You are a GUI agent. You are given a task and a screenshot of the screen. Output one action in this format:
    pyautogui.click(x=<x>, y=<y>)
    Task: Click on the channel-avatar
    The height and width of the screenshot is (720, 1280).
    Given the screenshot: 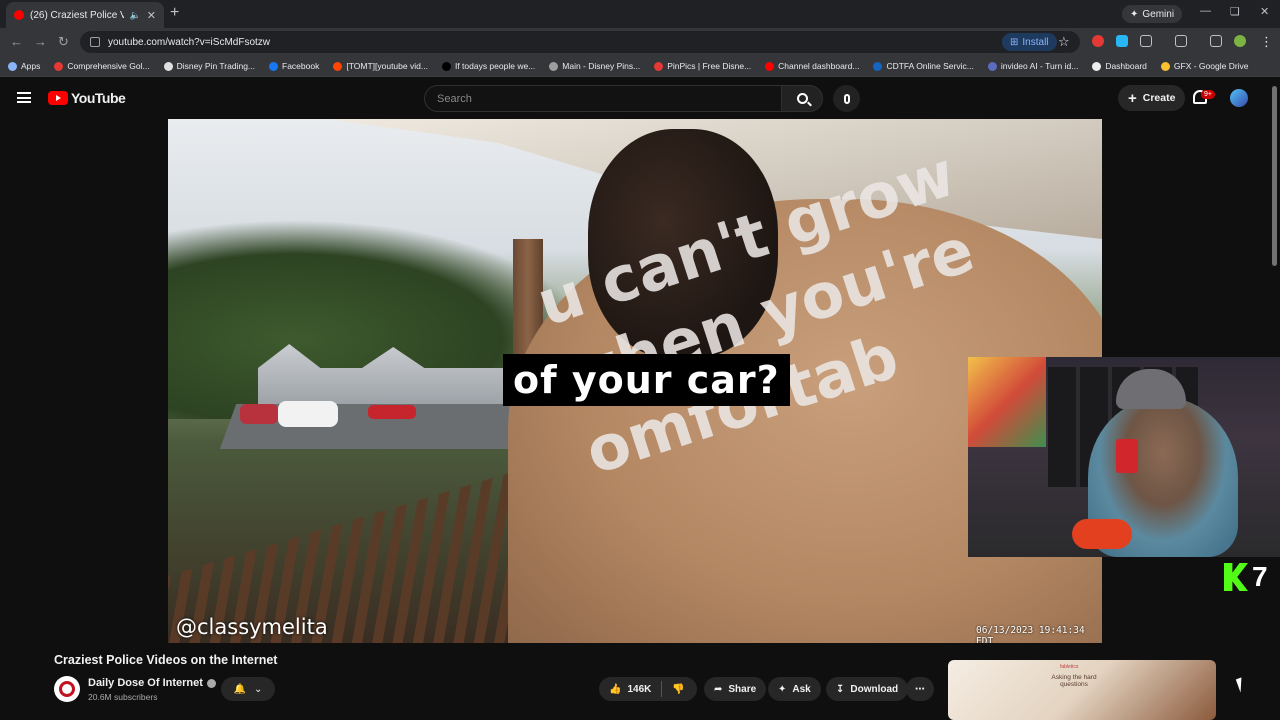 What is the action you would take?
    pyautogui.click(x=67, y=689)
    